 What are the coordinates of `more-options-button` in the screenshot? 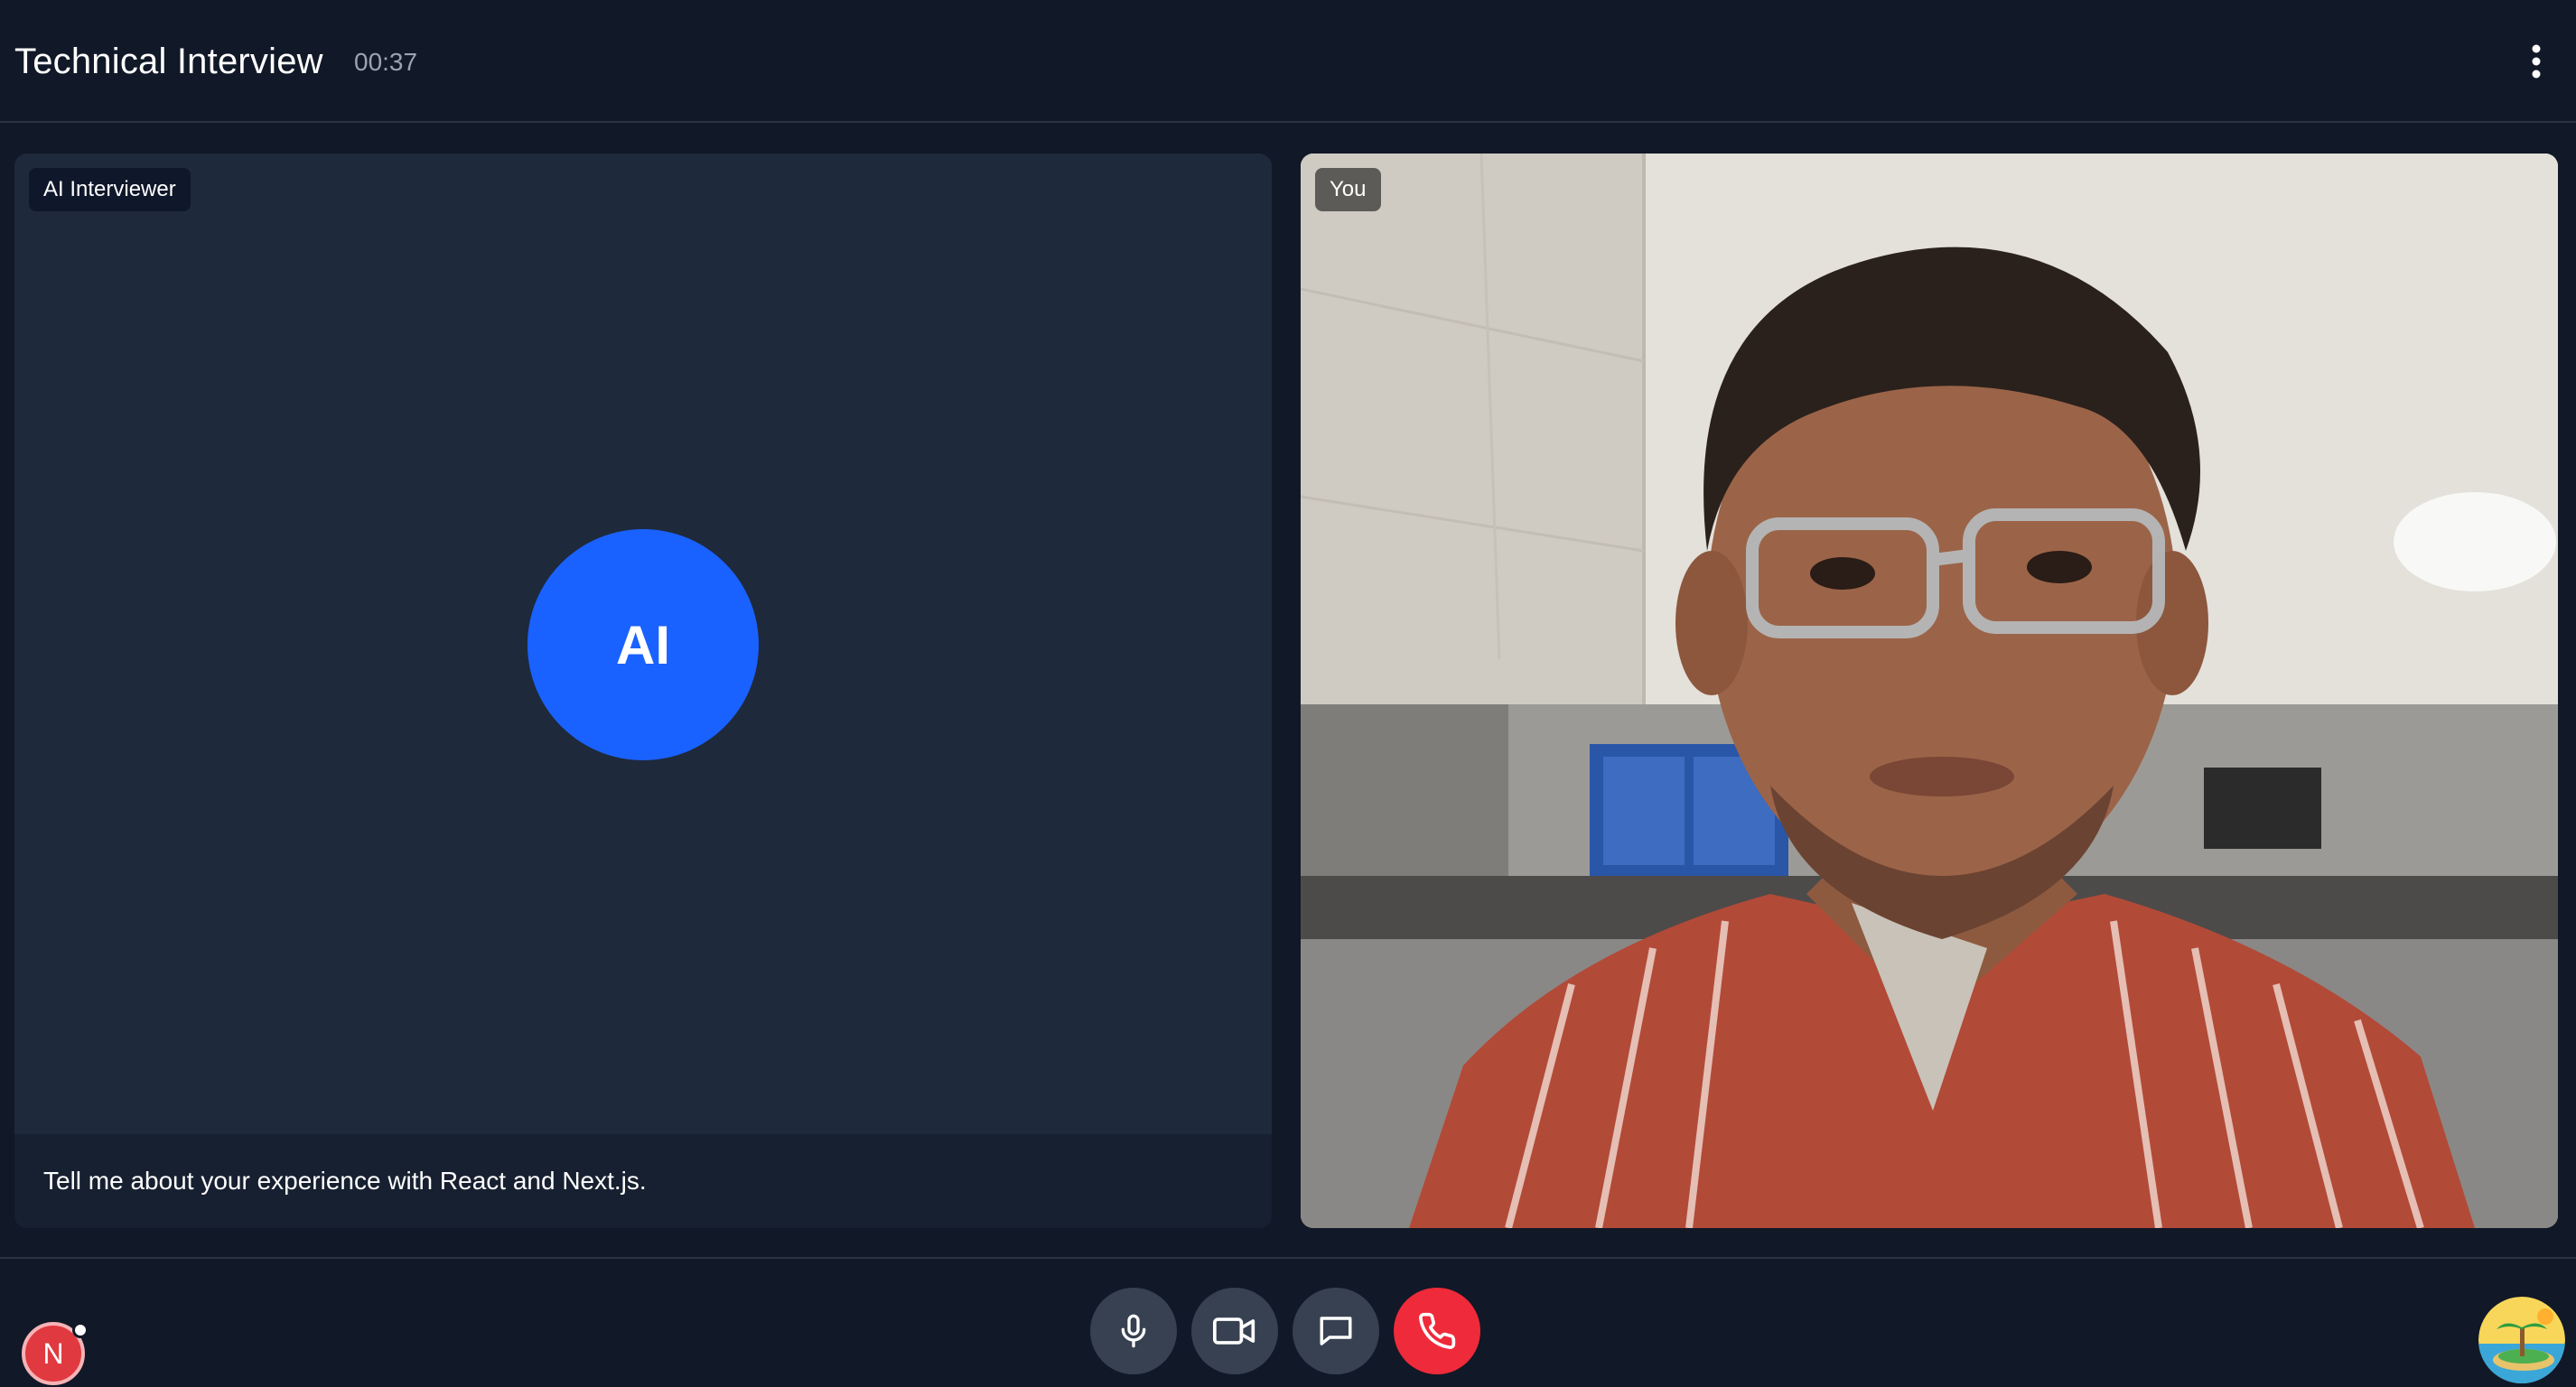 It's located at (2536, 61).